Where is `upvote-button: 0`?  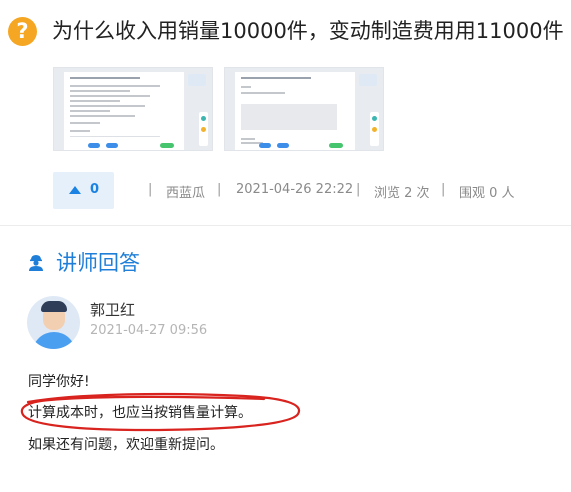
upvote-button: 0 is located at coordinates (83, 190).